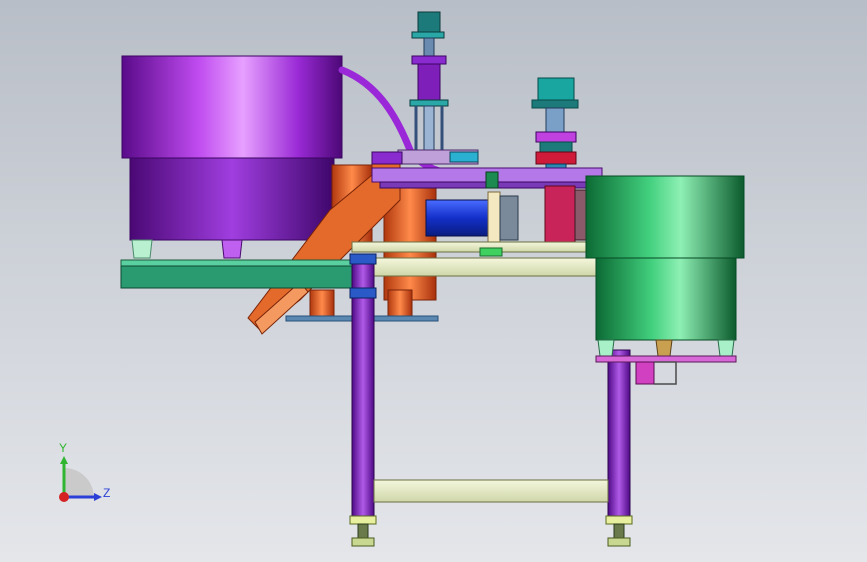 Image resolution: width=867 pixels, height=562 pixels. I want to click on z-axis-label: Z, so click(107, 493).